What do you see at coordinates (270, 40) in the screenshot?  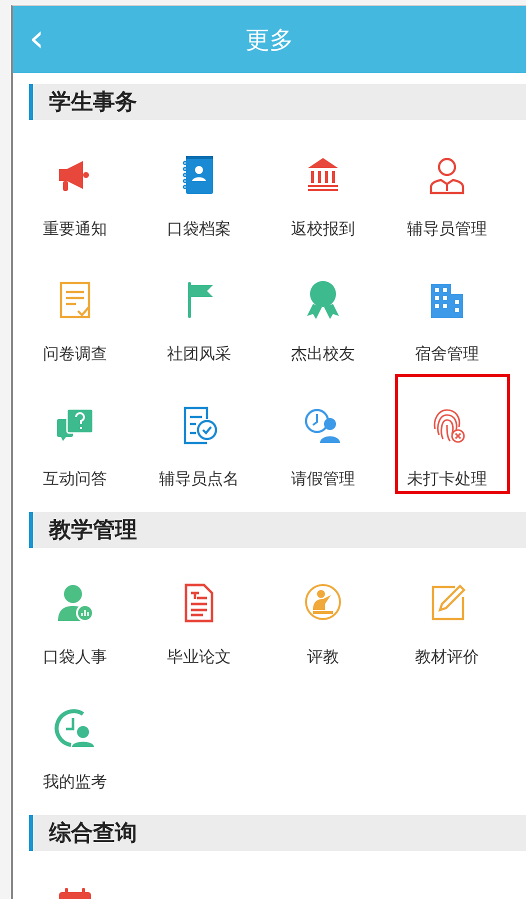 I see `page-title: 更多` at bounding box center [270, 40].